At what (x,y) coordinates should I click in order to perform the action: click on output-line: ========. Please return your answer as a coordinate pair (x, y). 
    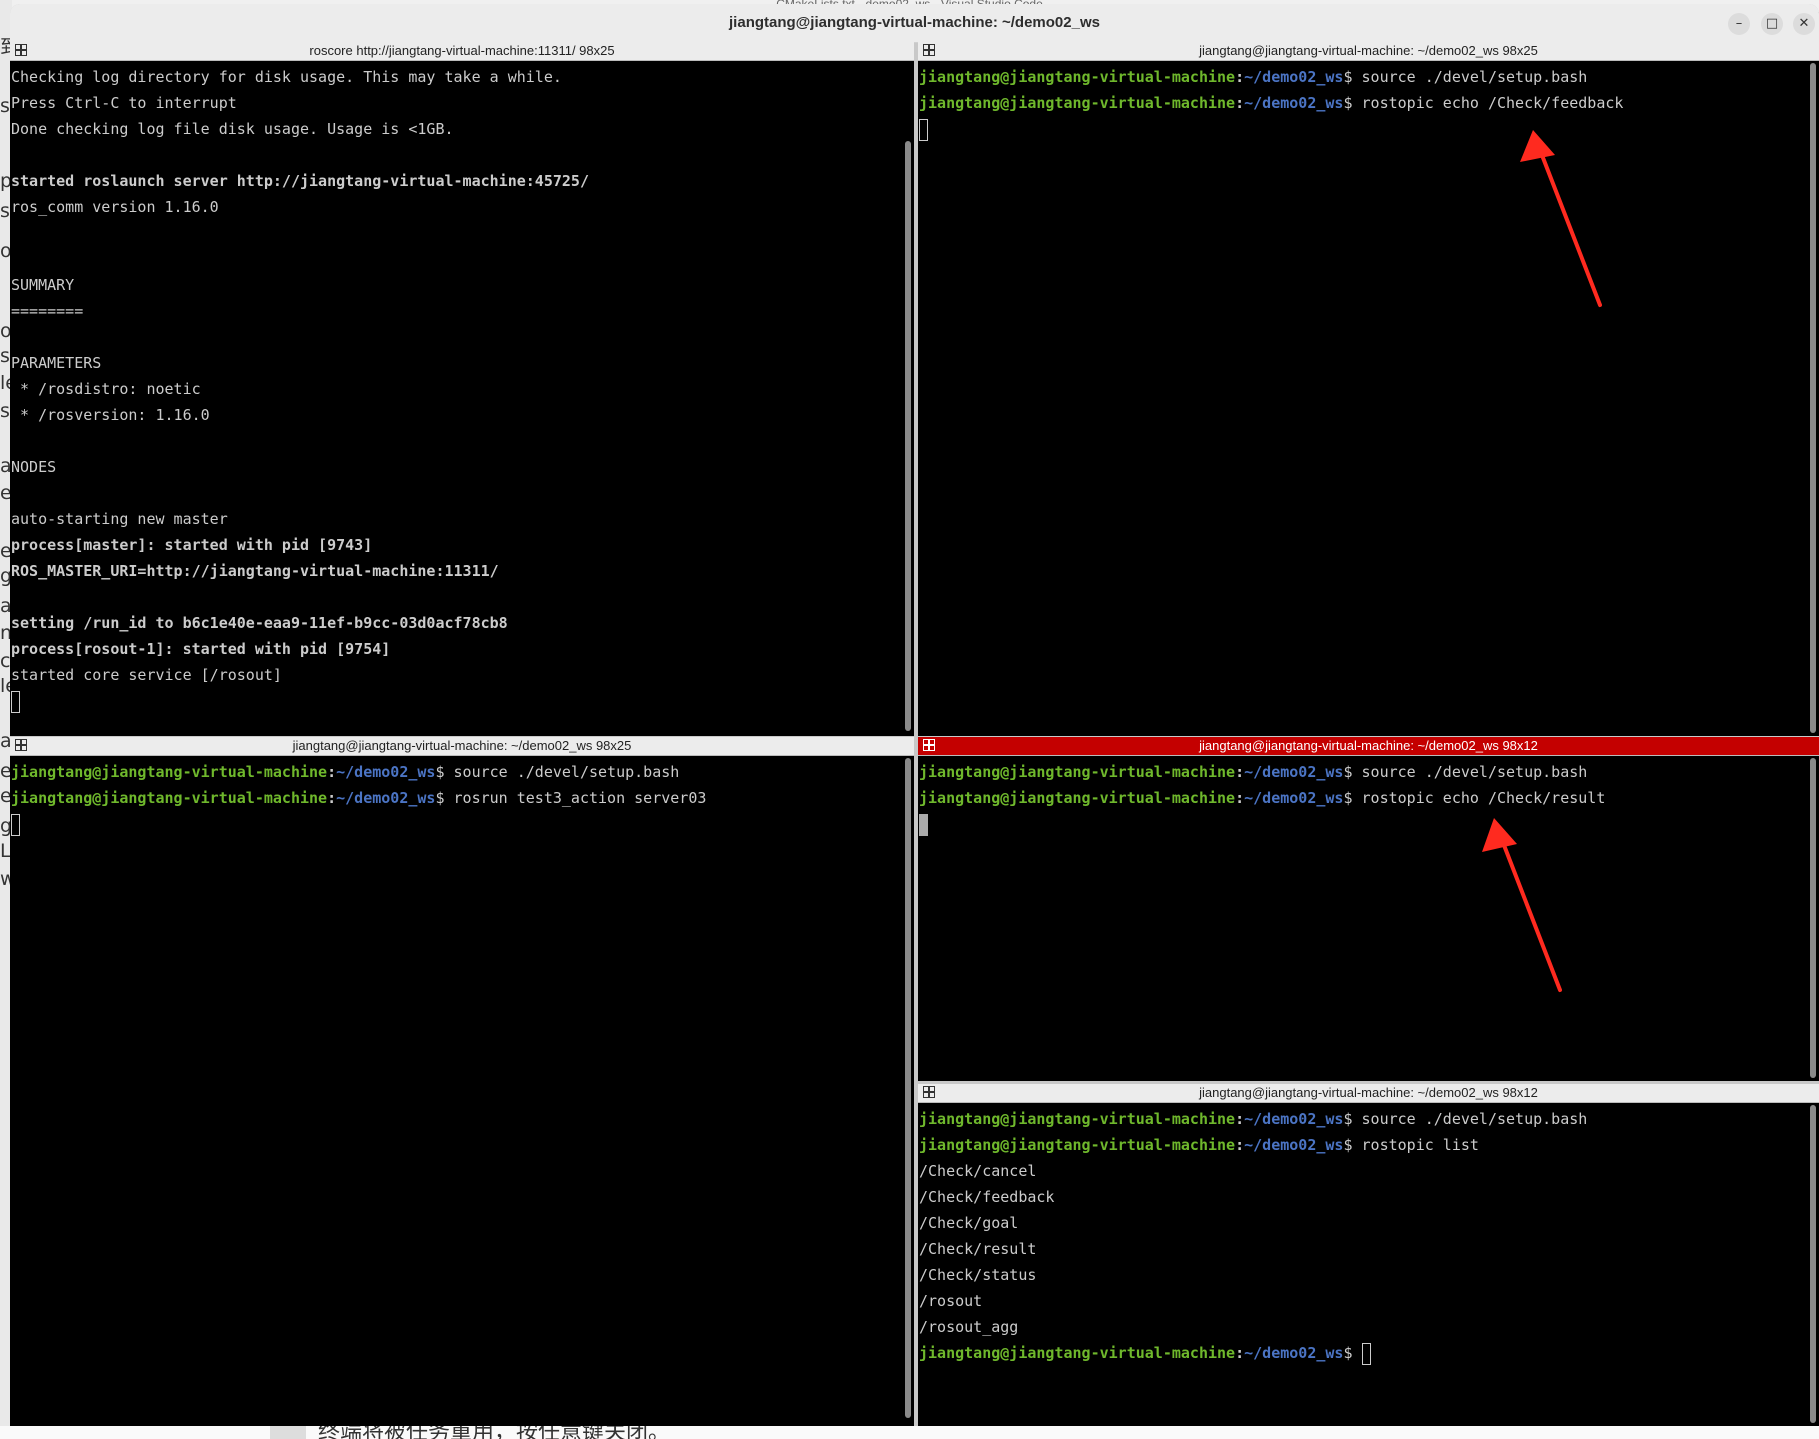
    Looking at the image, I should click on (47, 311).